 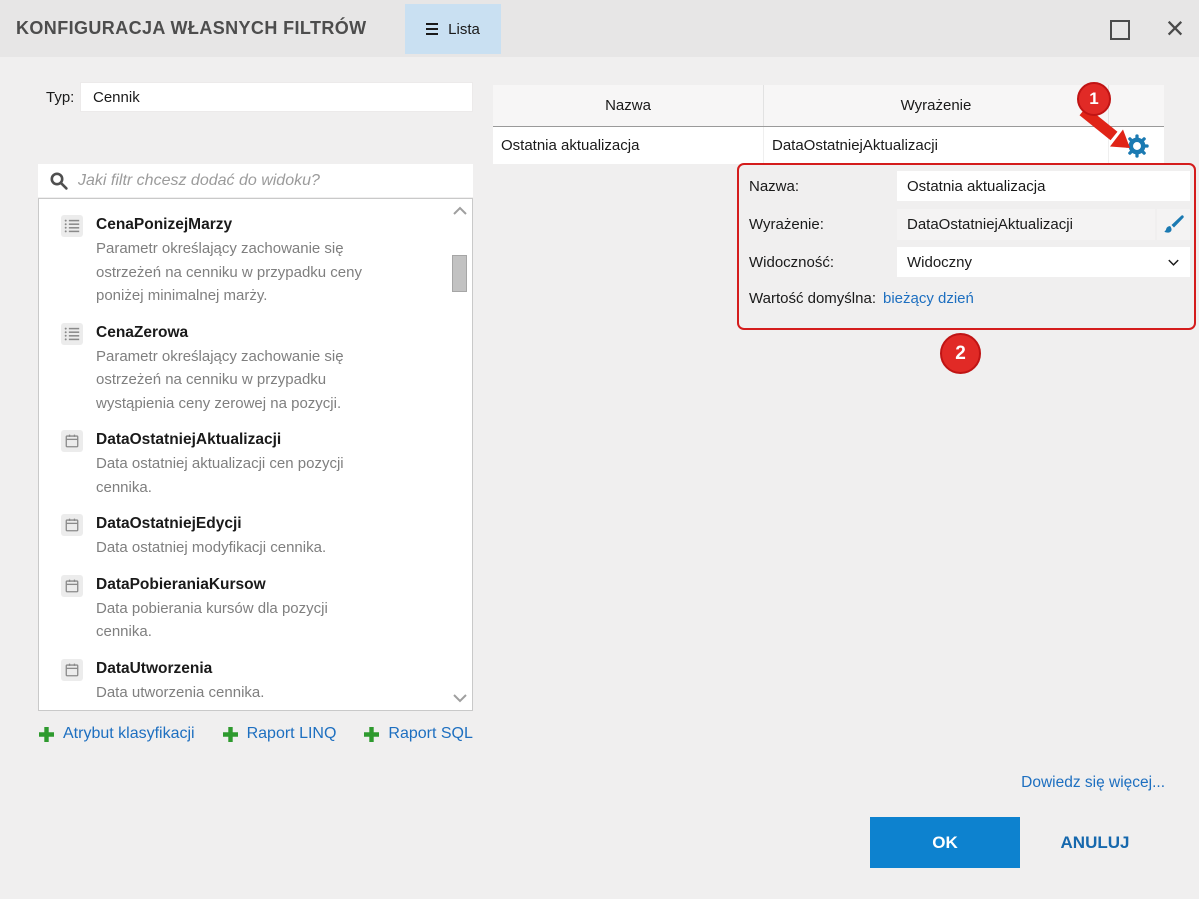 What do you see at coordinates (1026, 224) in the screenshot?
I see `detail-wyrazenie-field: DataOstatniejAktualizacji` at bounding box center [1026, 224].